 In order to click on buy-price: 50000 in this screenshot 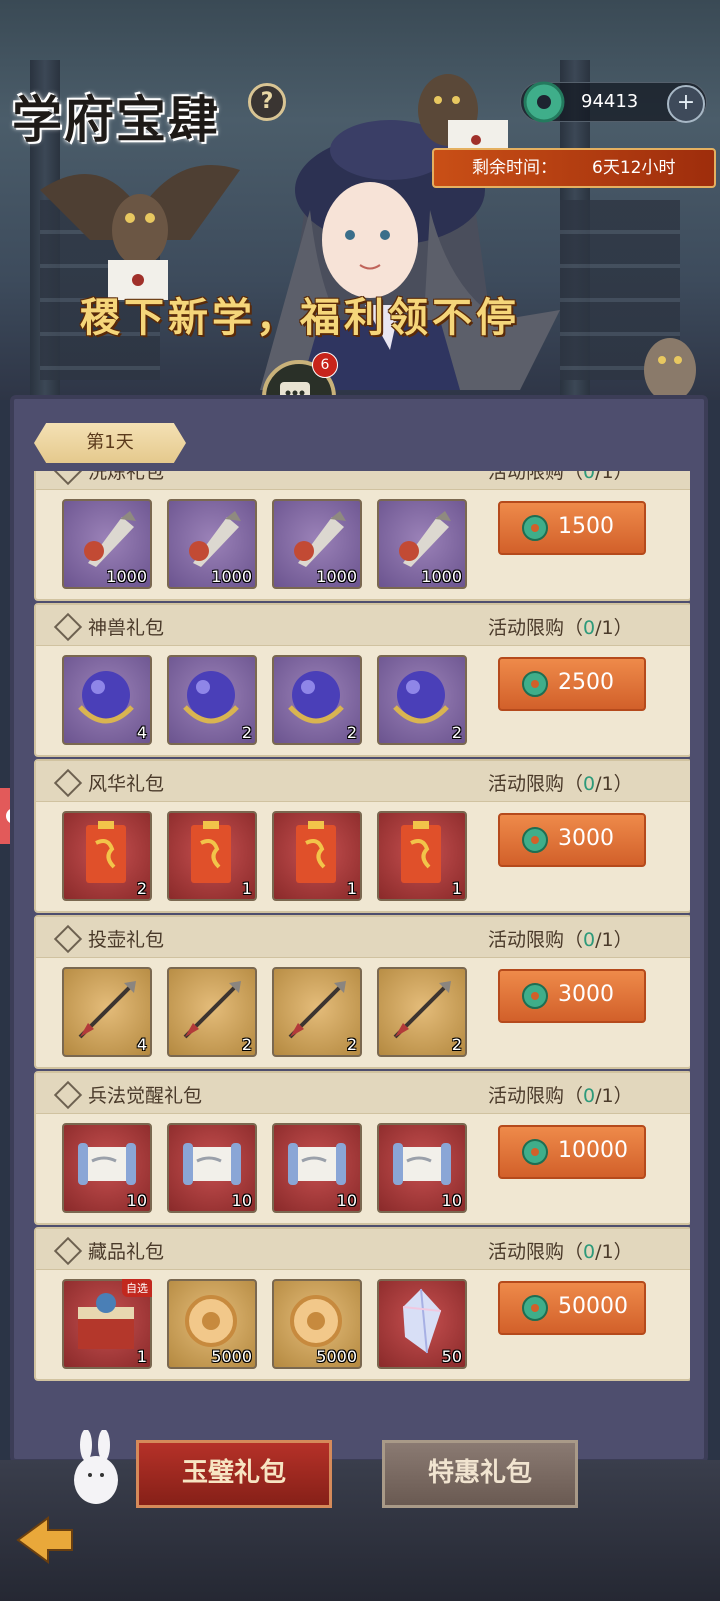, I will do `click(593, 1306)`.